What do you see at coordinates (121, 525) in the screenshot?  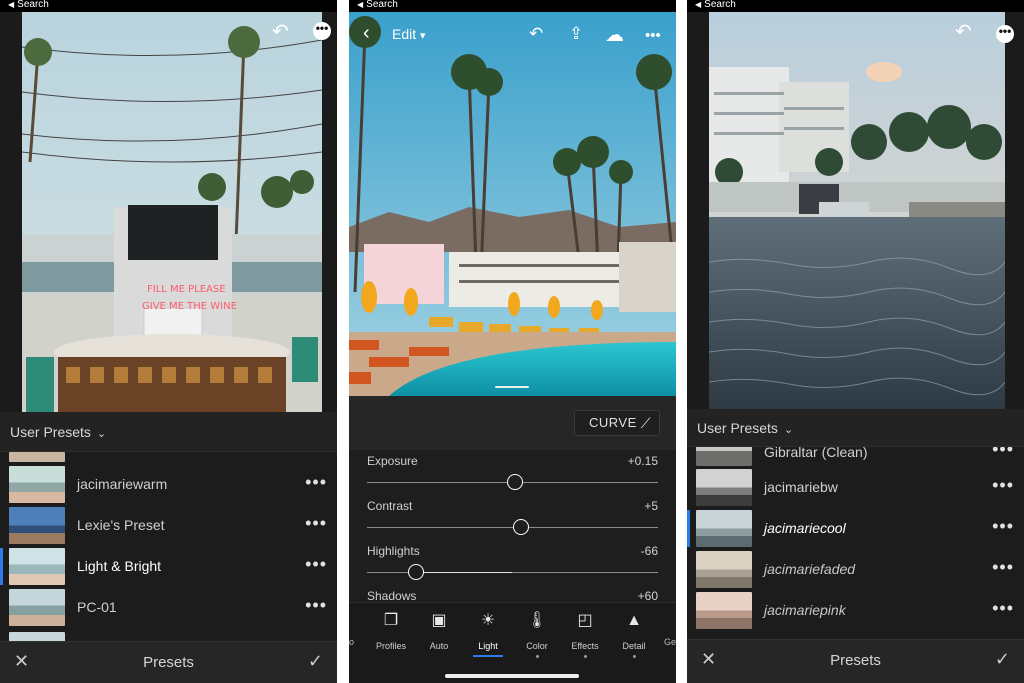 I see `preset-name: Lexie's Preset` at bounding box center [121, 525].